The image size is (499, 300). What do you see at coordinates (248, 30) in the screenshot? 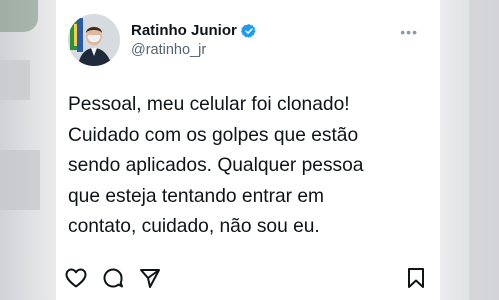
I see `verified-badge-icon` at bounding box center [248, 30].